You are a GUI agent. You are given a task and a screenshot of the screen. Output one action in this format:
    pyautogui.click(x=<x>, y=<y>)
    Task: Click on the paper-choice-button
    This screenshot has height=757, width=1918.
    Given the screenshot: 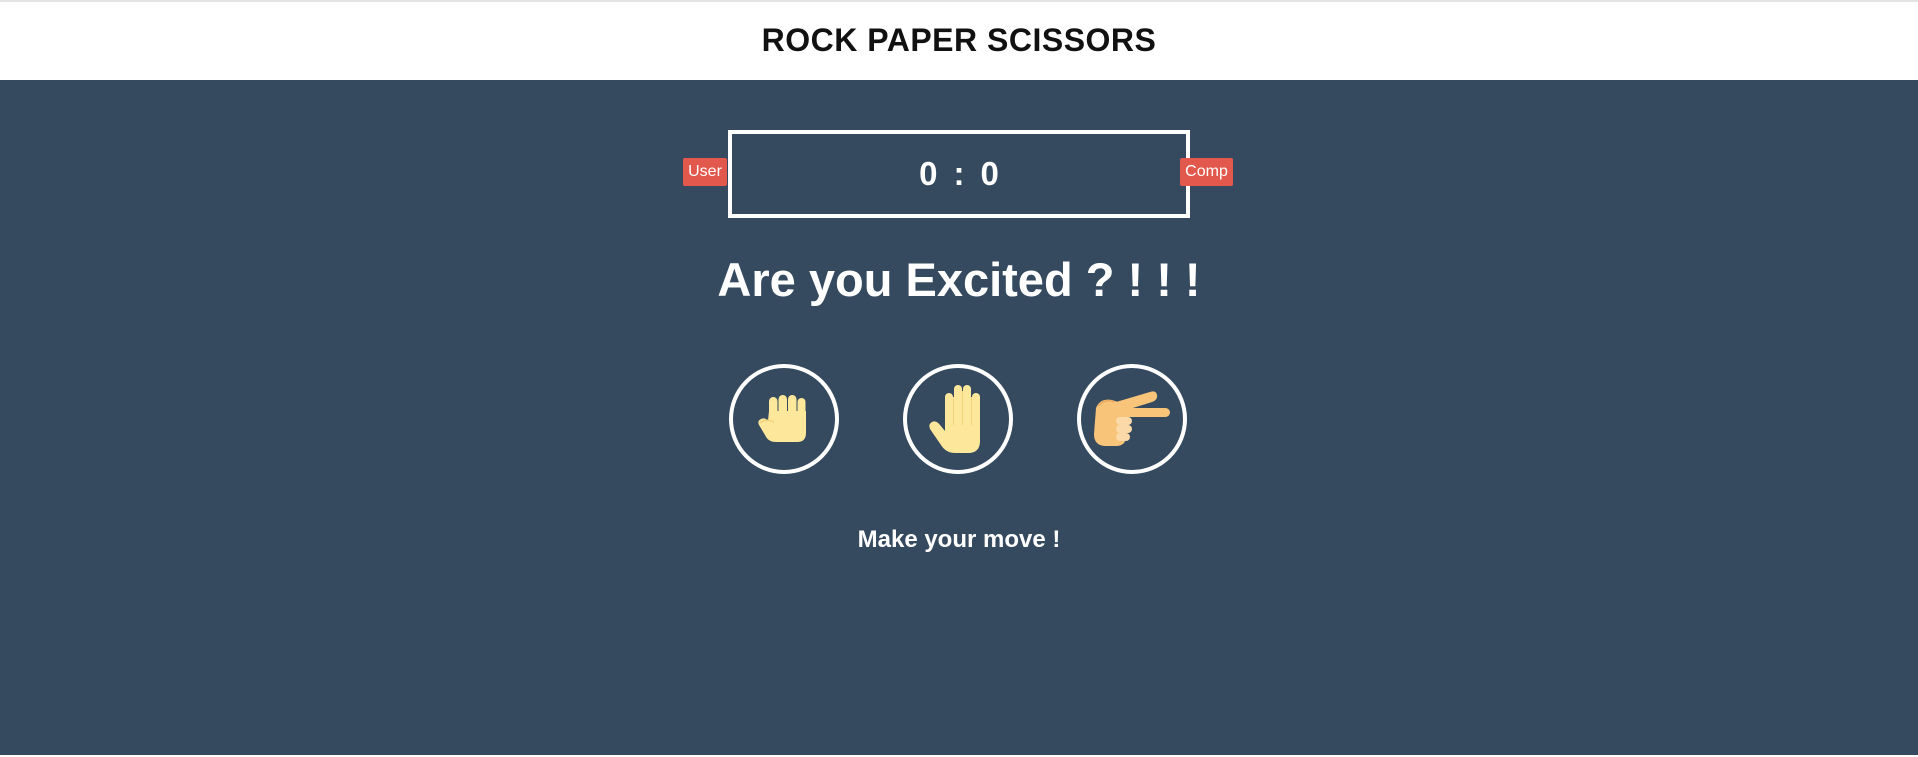 What is the action you would take?
    pyautogui.click(x=958, y=419)
    